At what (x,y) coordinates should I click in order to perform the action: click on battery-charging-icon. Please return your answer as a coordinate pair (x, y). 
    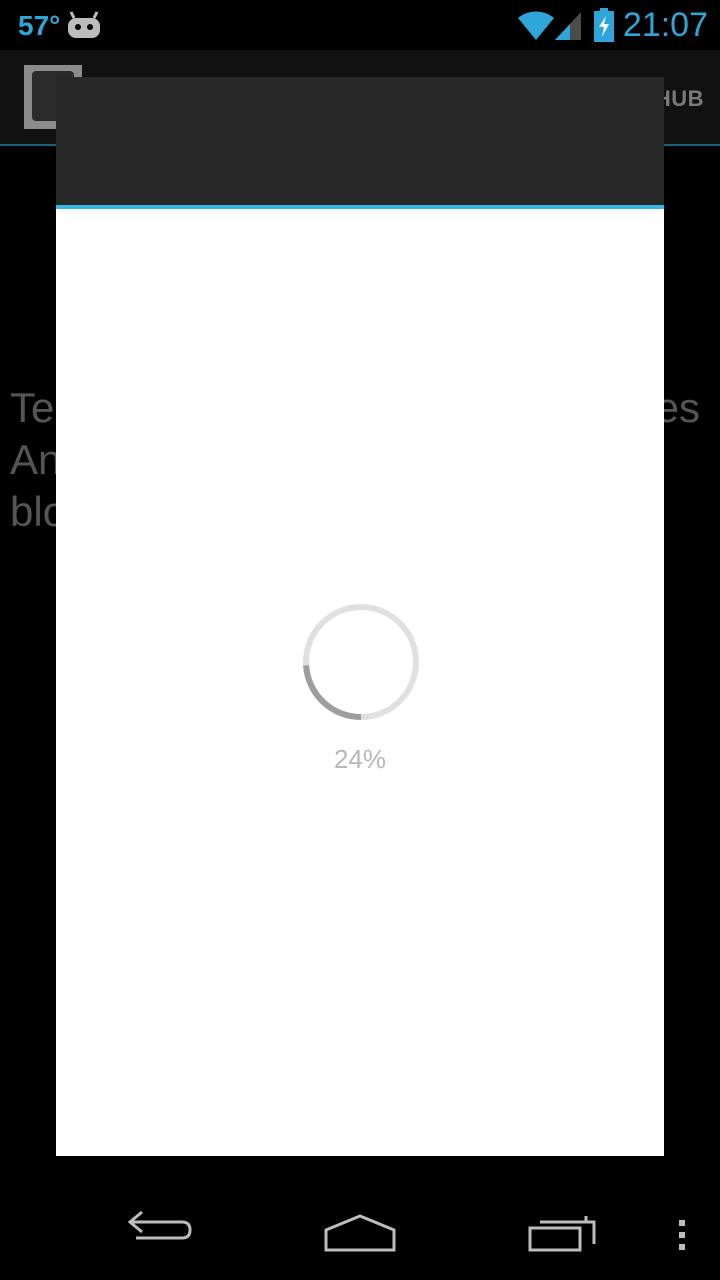
    Looking at the image, I should click on (604, 25).